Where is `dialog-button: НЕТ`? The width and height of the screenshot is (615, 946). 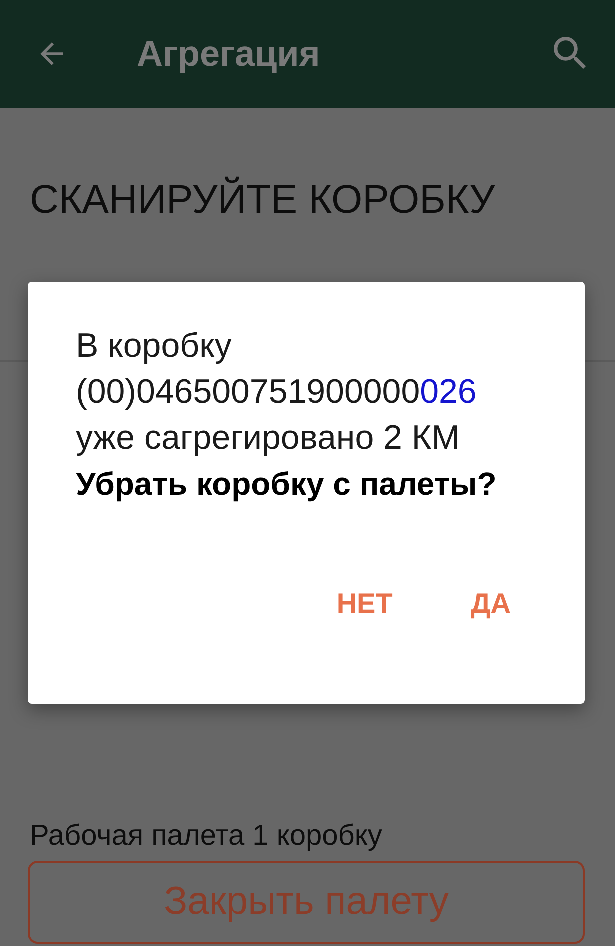 dialog-button: НЕТ is located at coordinates (364, 604).